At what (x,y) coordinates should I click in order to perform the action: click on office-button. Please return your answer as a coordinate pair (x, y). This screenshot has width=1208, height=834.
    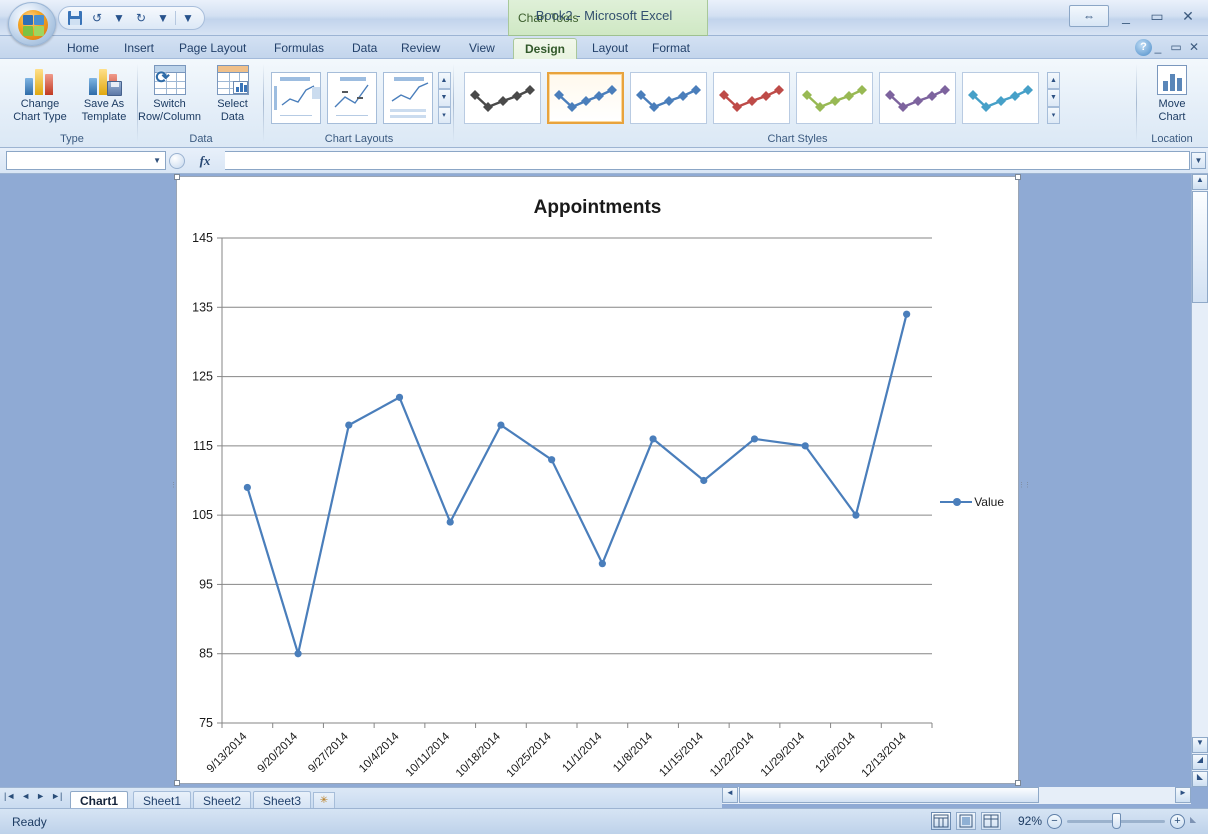
    Looking at the image, I should click on (32, 24).